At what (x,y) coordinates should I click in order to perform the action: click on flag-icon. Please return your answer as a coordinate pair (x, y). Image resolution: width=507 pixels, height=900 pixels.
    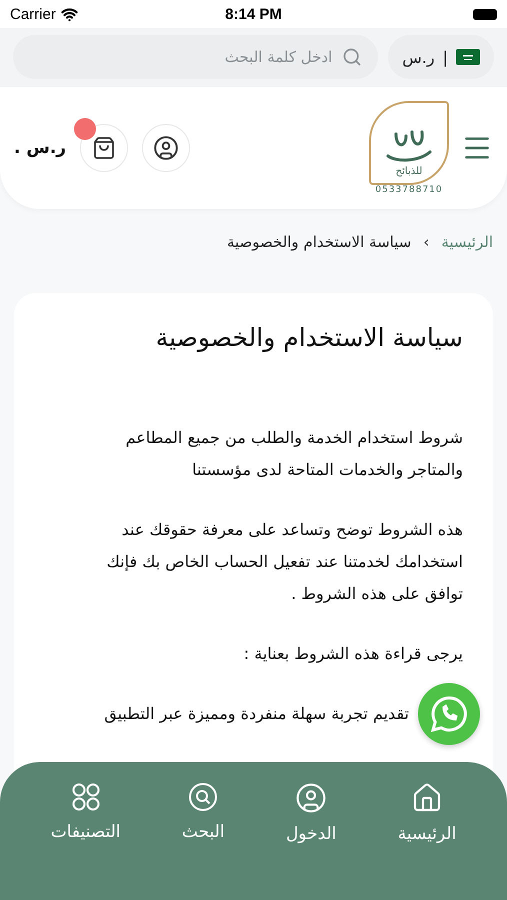
    Looking at the image, I should click on (468, 57).